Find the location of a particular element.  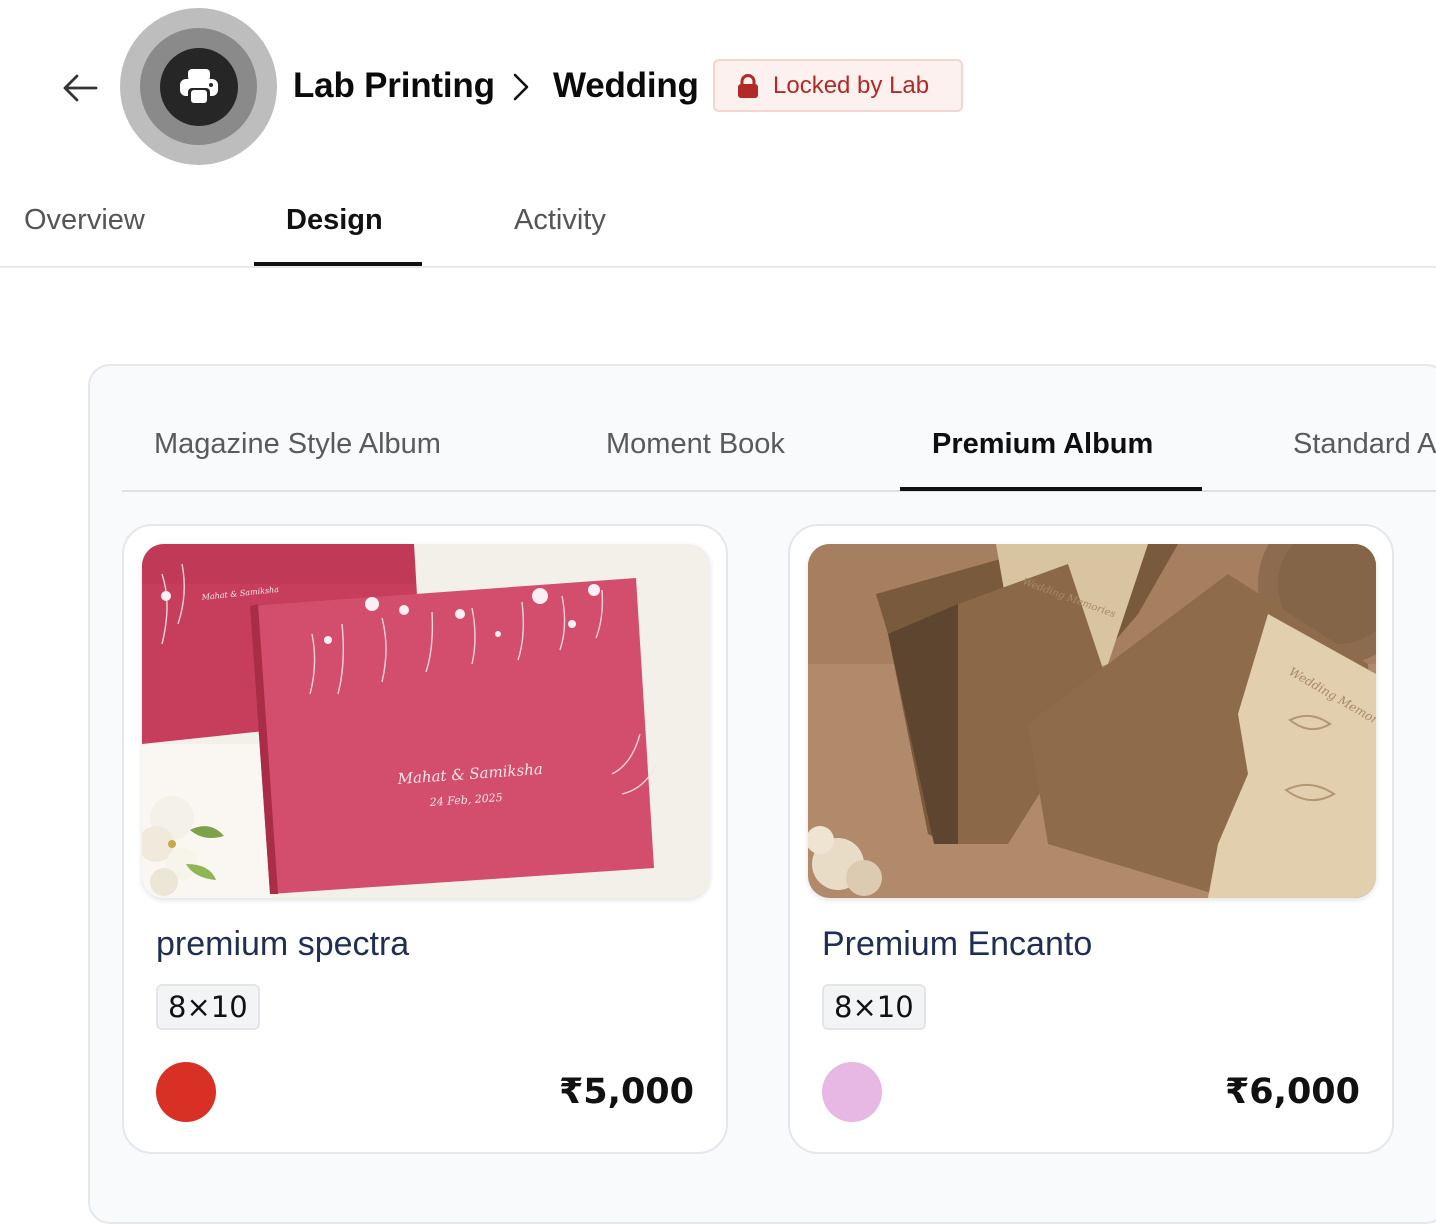

arrow-left-icon is located at coordinates (80, 88).